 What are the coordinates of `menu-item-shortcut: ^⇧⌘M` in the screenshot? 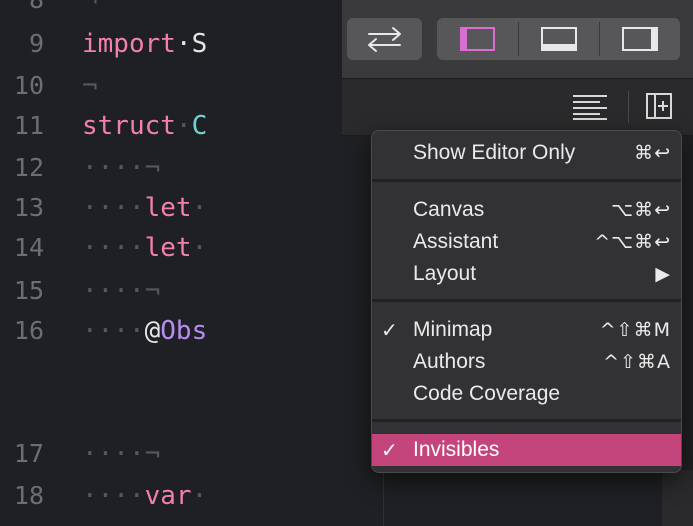 It's located at (635, 330).